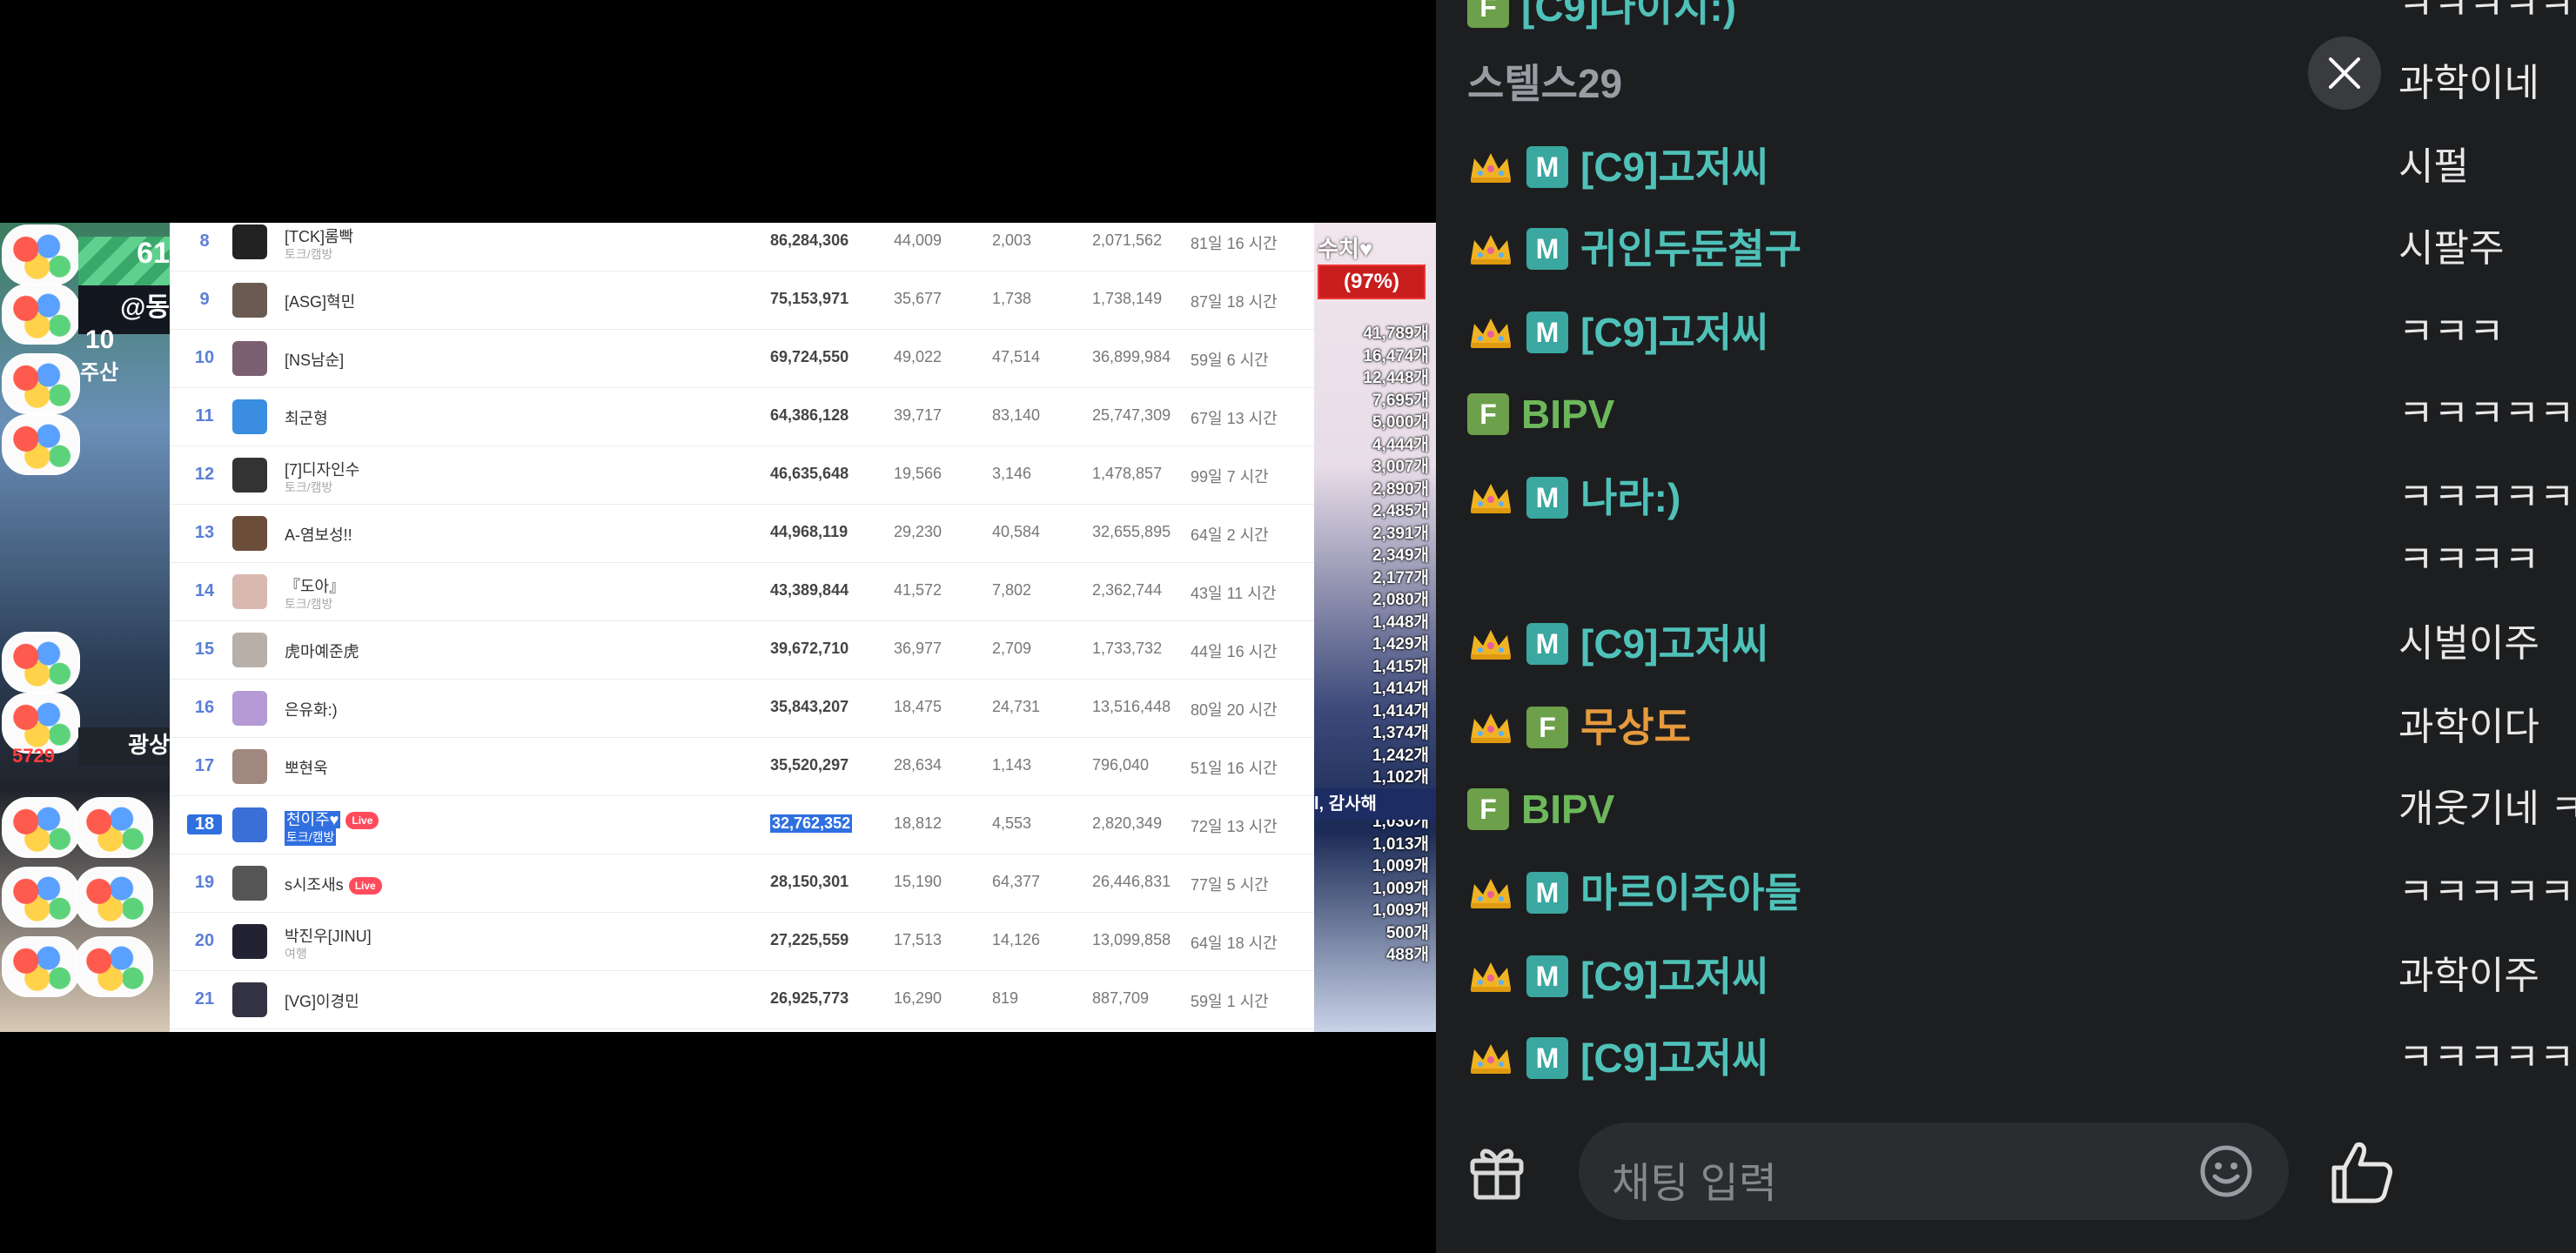 This screenshot has width=2576, height=1253. I want to click on crown-icon, so click(1490, 248).